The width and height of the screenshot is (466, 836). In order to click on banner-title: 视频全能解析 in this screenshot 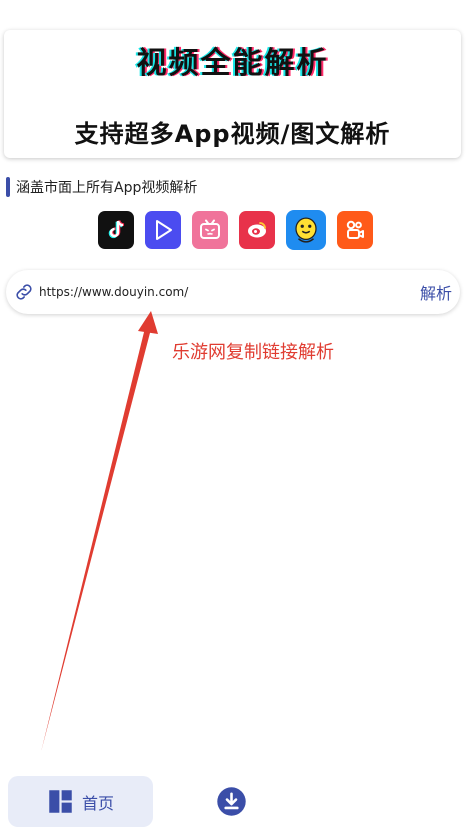, I will do `click(232, 63)`.